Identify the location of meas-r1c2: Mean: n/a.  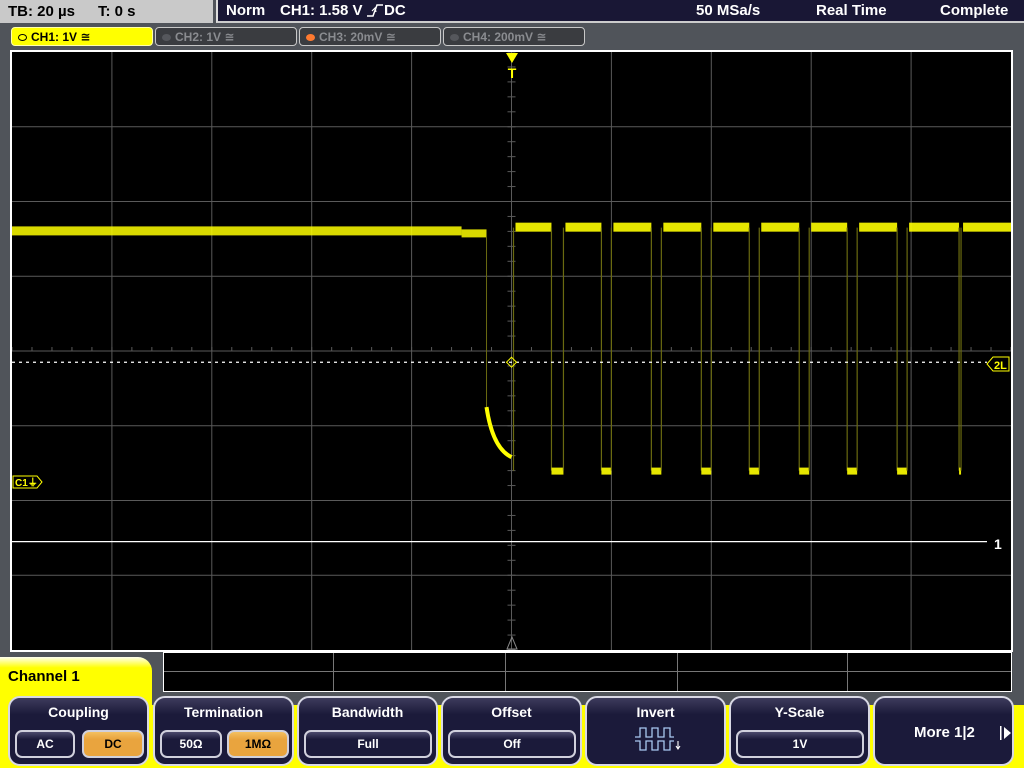
(420, 662).